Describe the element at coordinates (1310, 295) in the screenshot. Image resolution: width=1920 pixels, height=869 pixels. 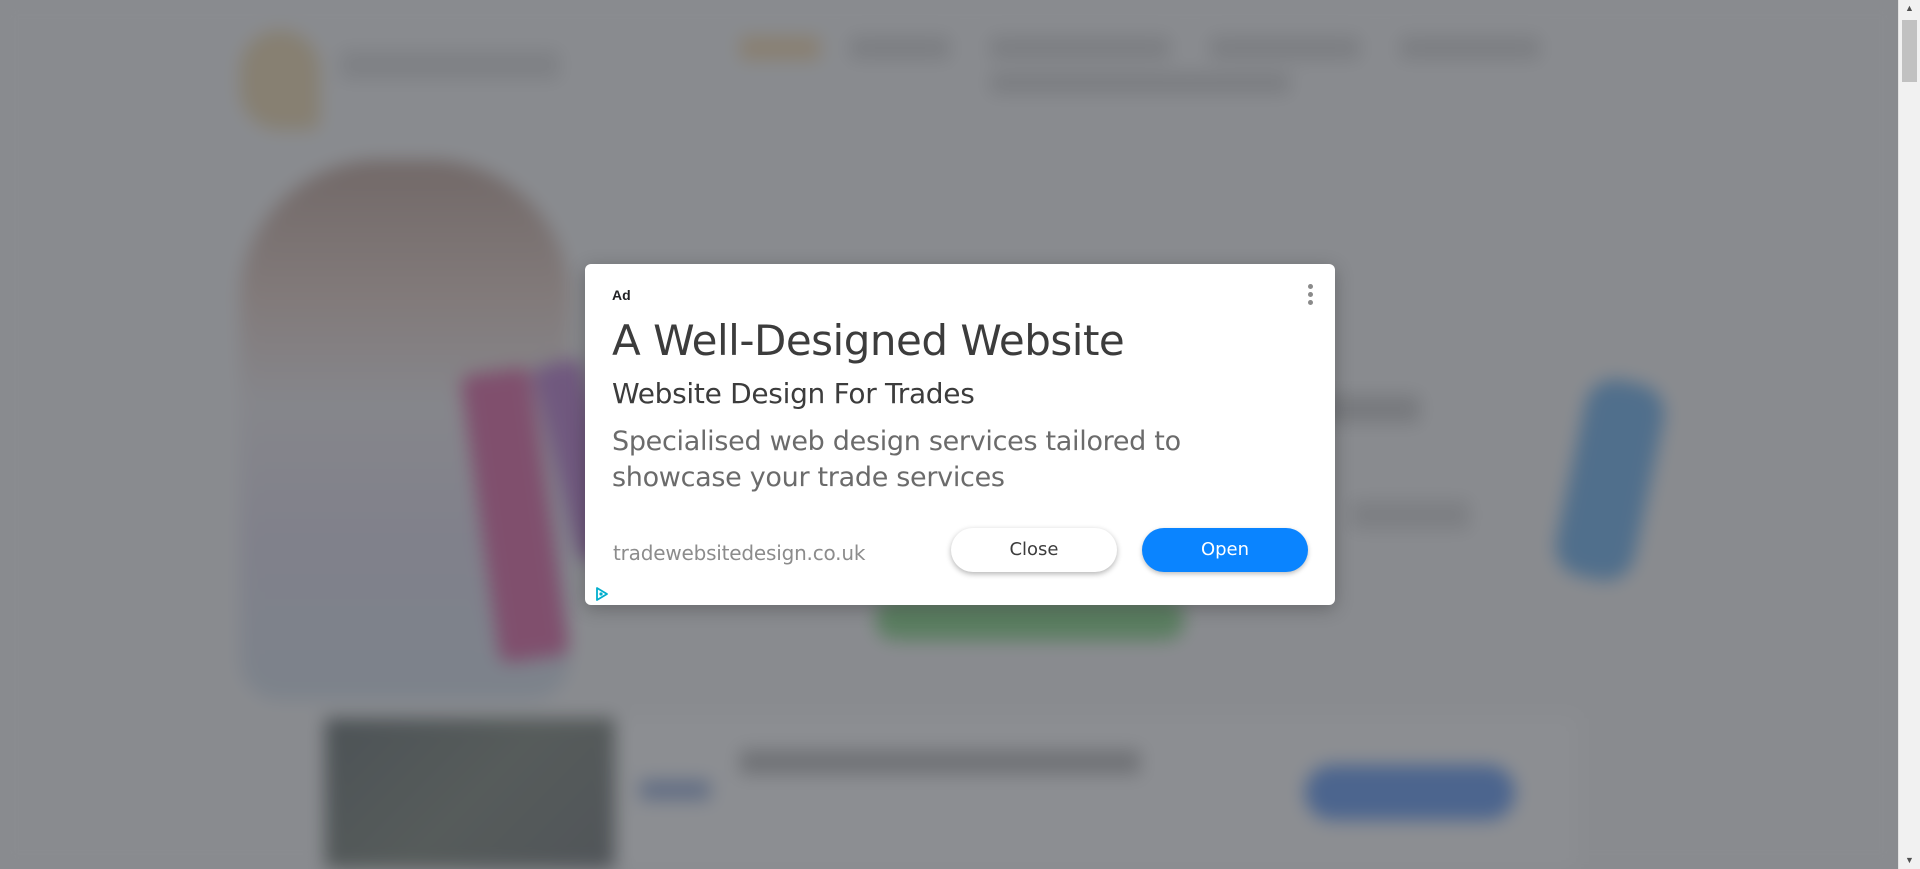
I see `more-vert-icon` at that location.